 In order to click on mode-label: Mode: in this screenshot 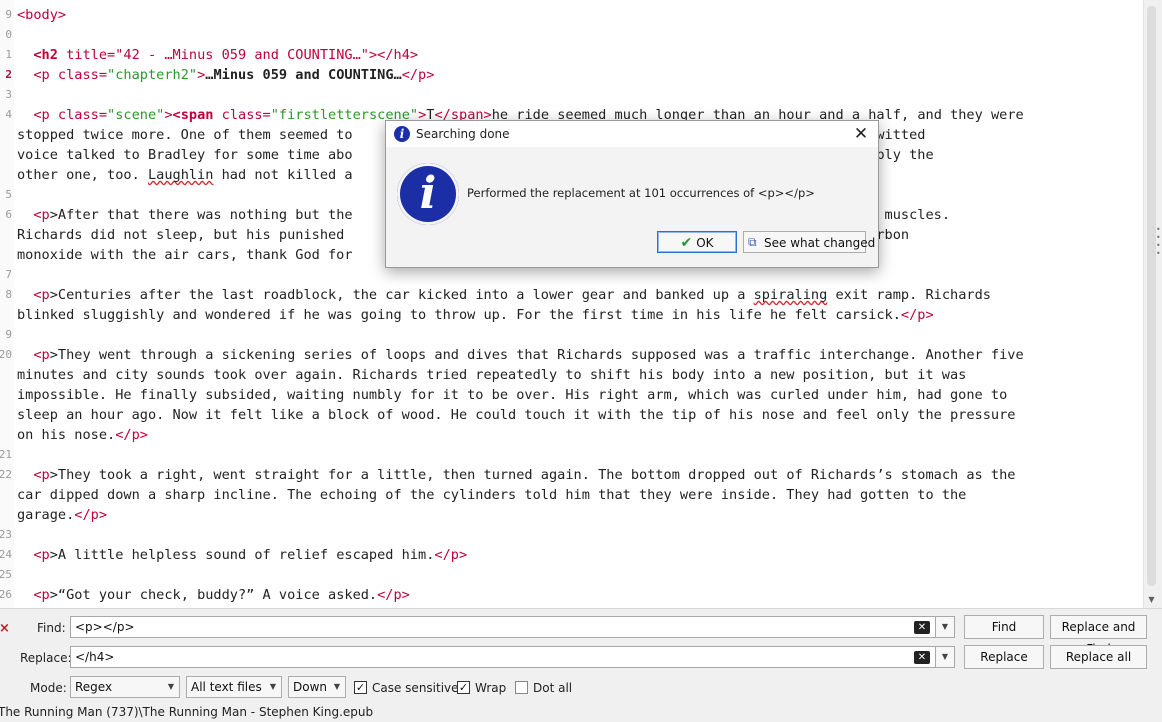, I will do `click(48, 688)`.